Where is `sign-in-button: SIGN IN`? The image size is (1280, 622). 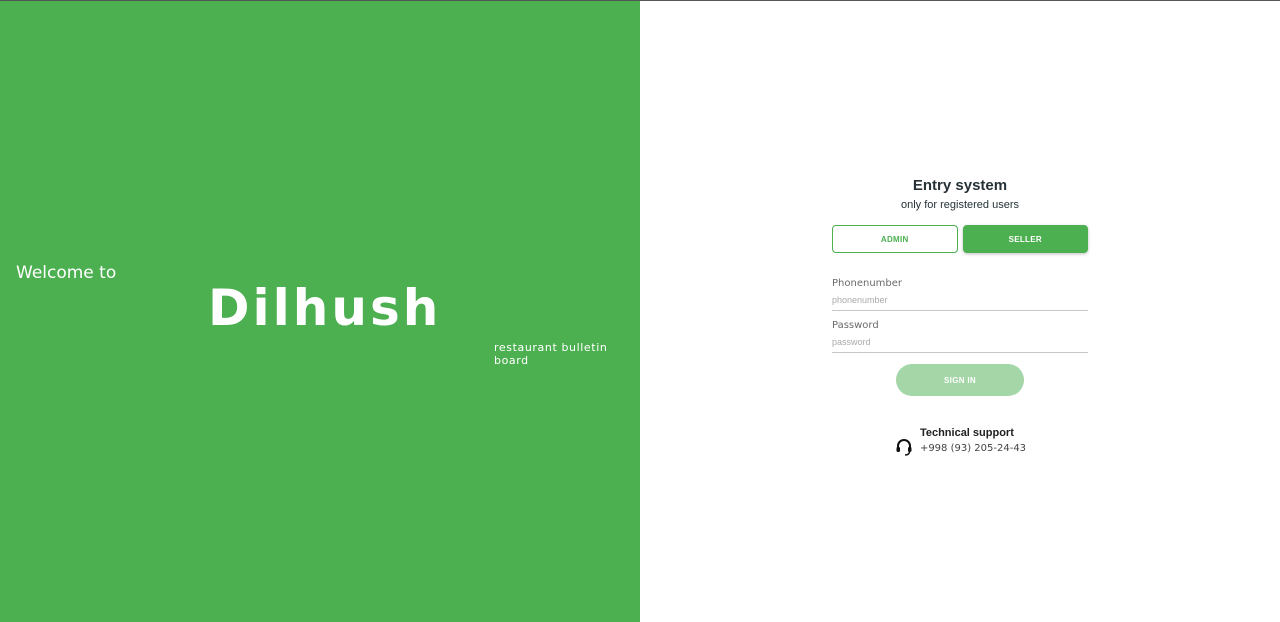
sign-in-button: SIGN IN is located at coordinates (960, 380).